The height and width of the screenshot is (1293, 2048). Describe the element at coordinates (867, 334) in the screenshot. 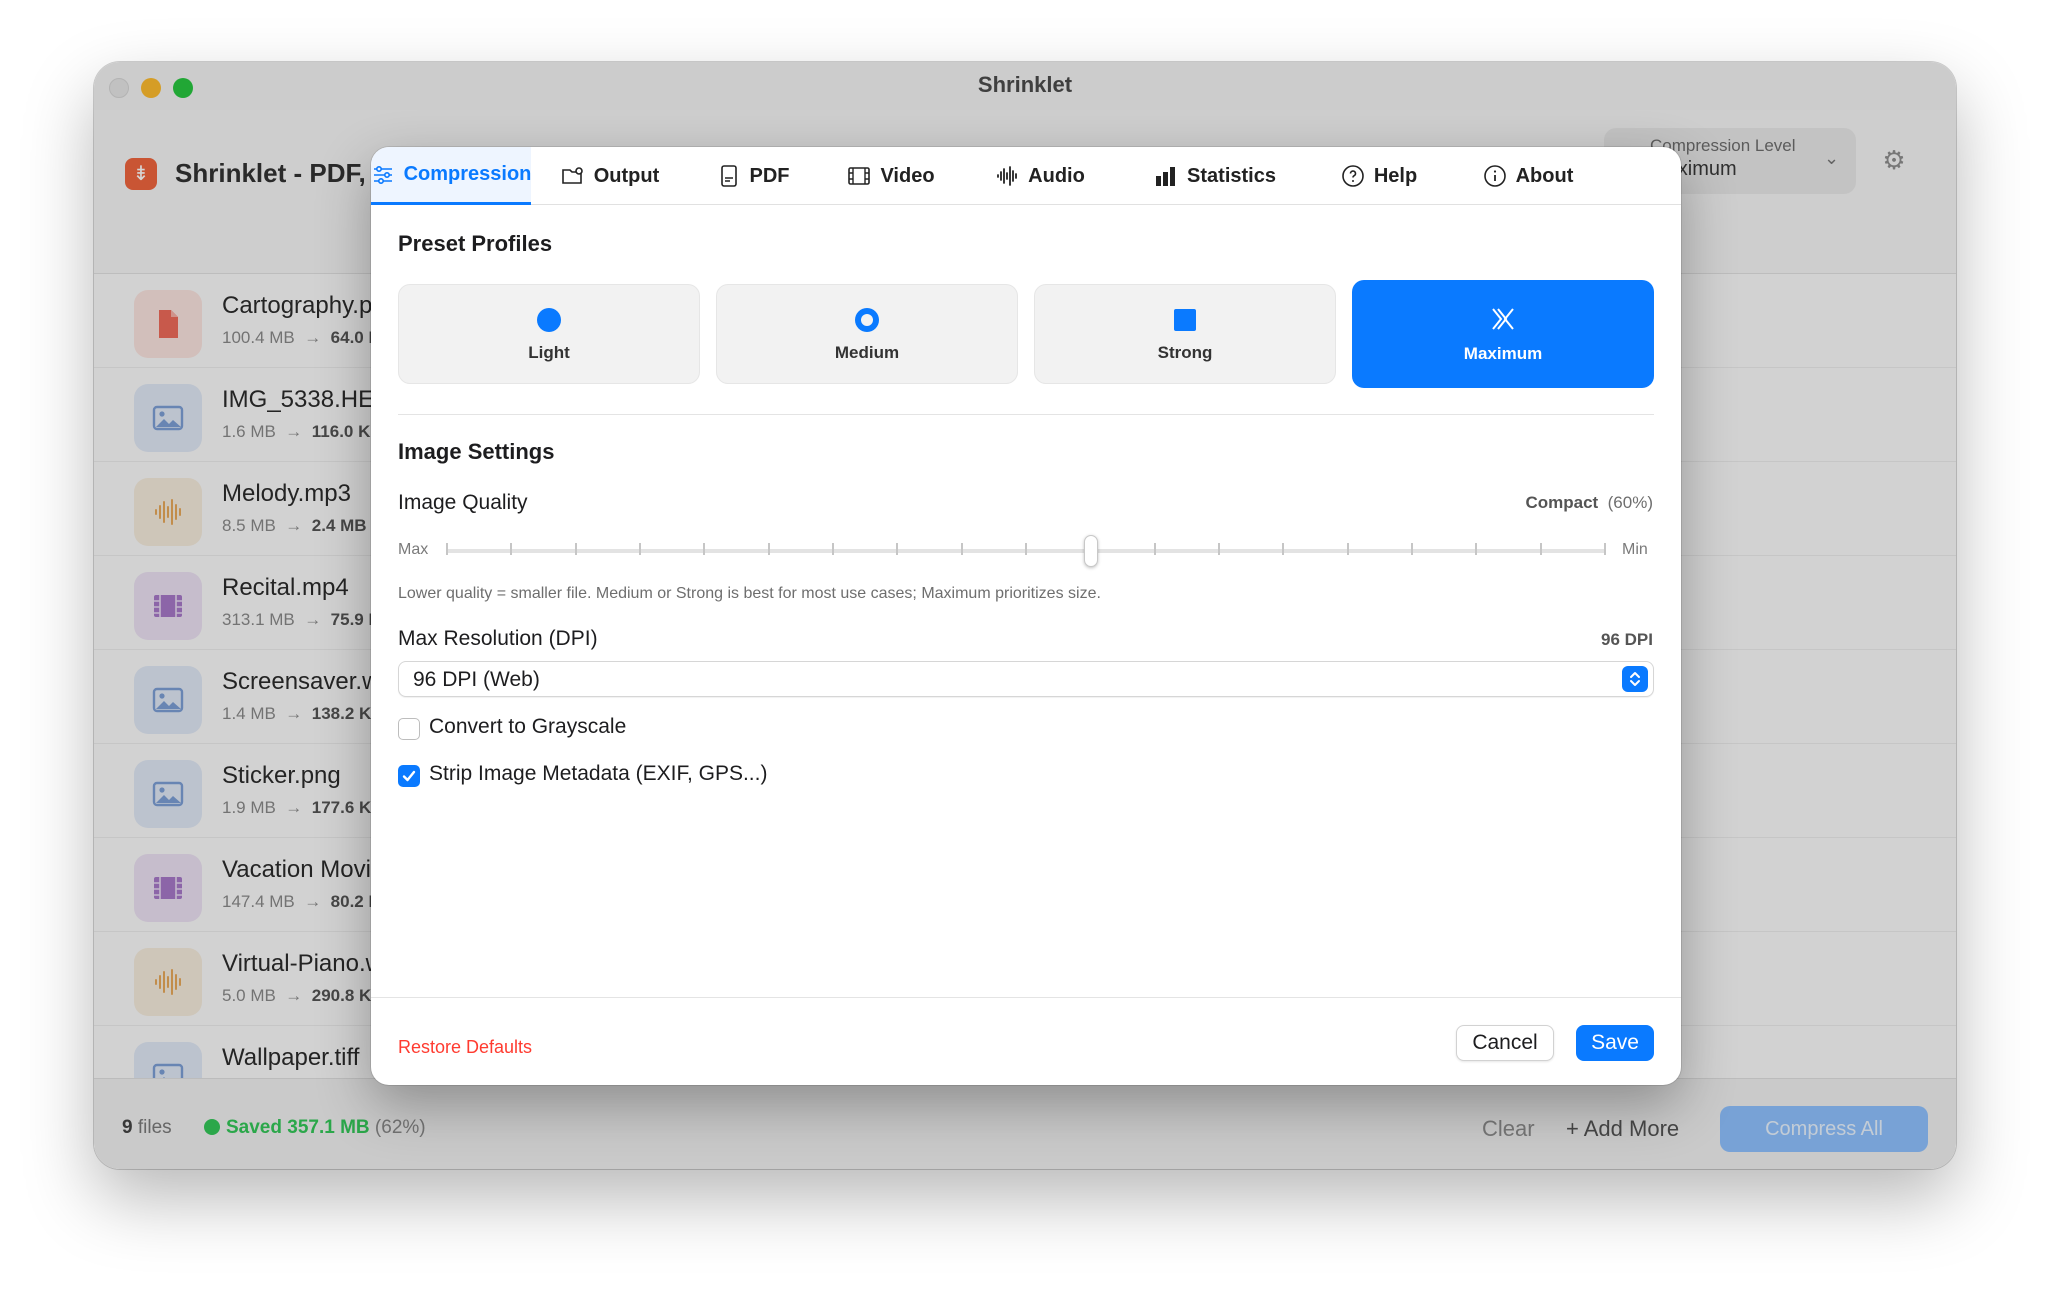

I see `preset-medium-button: Medium` at that location.